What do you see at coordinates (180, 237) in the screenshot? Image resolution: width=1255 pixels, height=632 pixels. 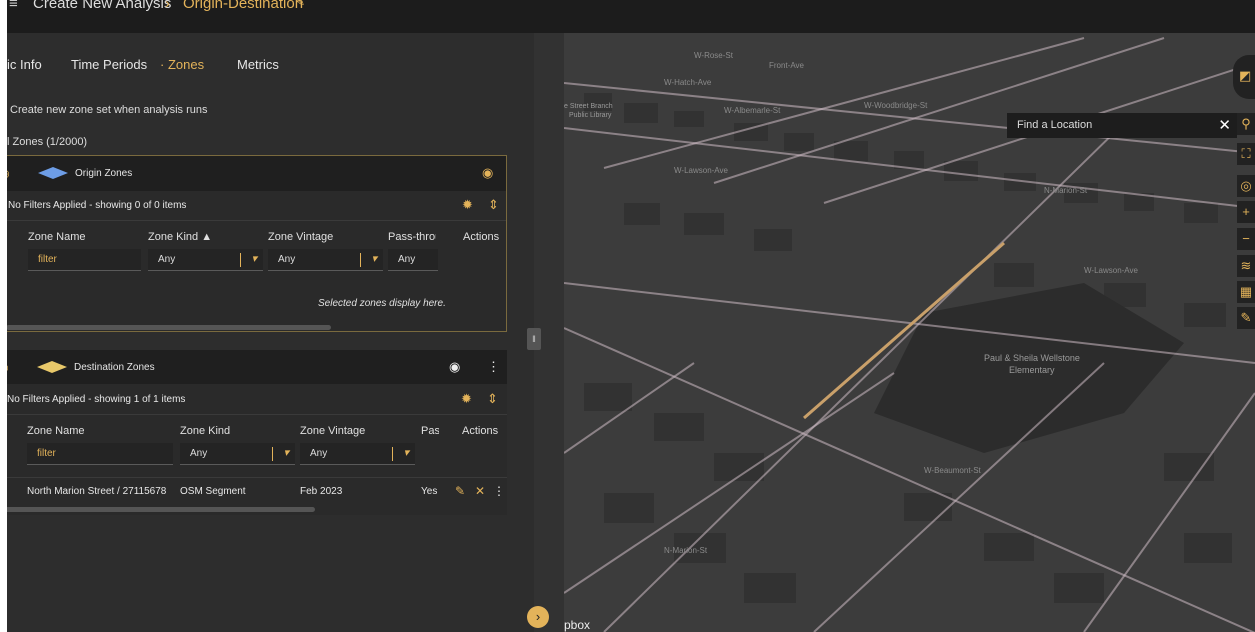 I see `origin-col-zone-kind: Zone Kind ▲` at bounding box center [180, 237].